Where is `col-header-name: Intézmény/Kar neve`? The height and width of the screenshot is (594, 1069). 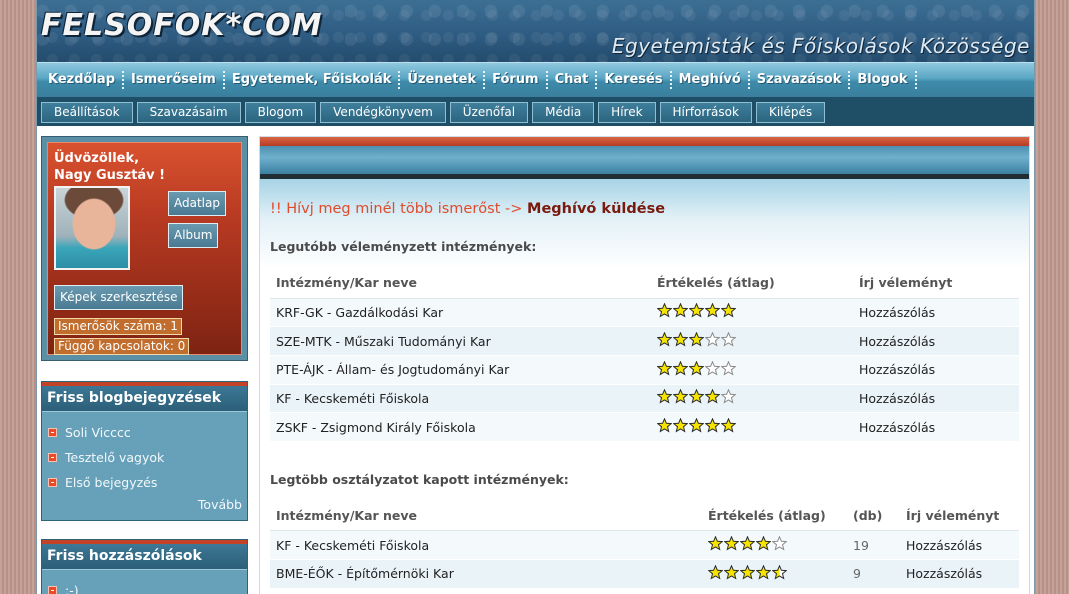 col-header-name: Intézmény/Kar neve is located at coordinates (460, 283).